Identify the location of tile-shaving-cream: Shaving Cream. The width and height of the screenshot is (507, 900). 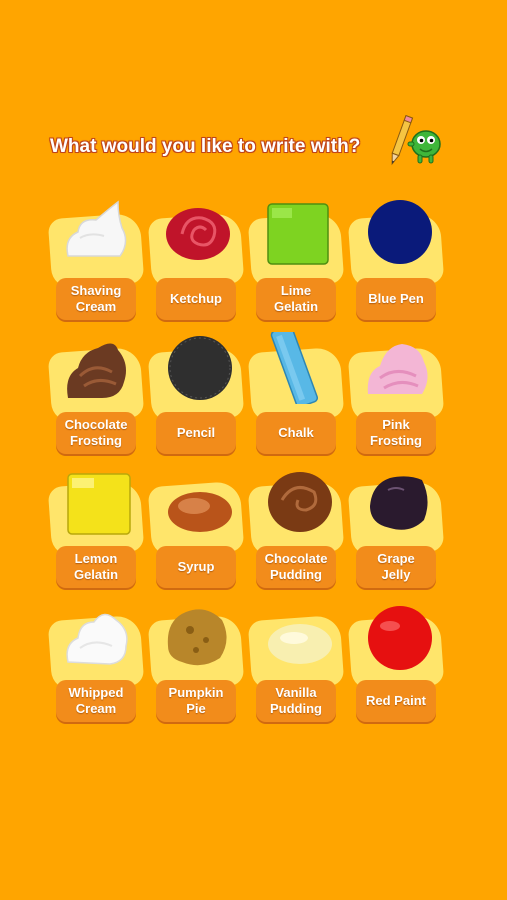
(98, 263).